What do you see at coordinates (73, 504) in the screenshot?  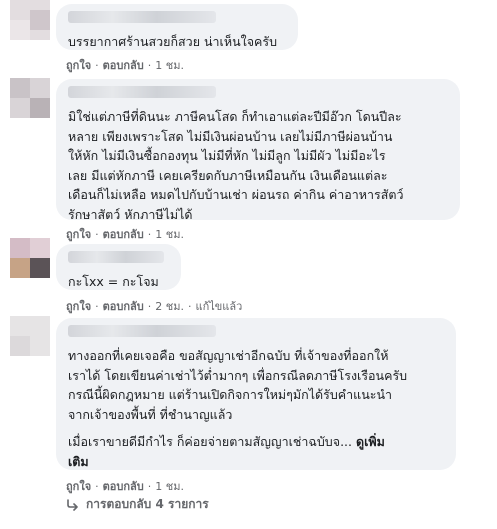 I see `reply-arrow-icon` at bounding box center [73, 504].